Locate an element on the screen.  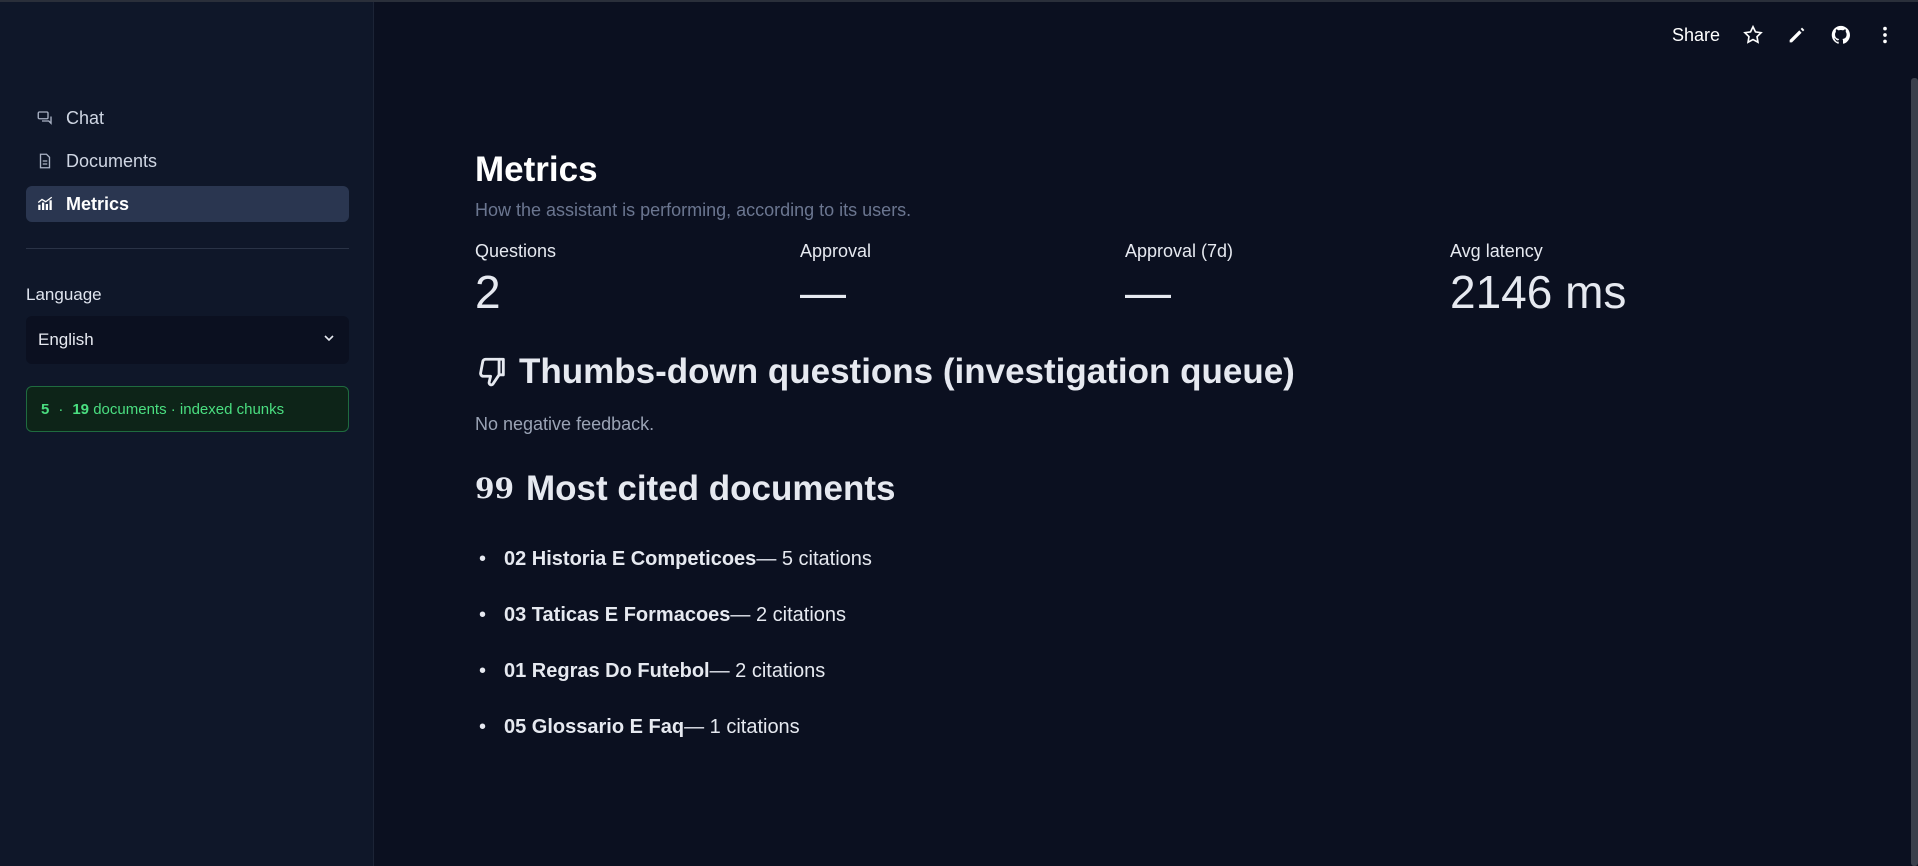
list-item: • 01 Regras Do Futebol — 2 citations is located at coordinates (1125, 671).